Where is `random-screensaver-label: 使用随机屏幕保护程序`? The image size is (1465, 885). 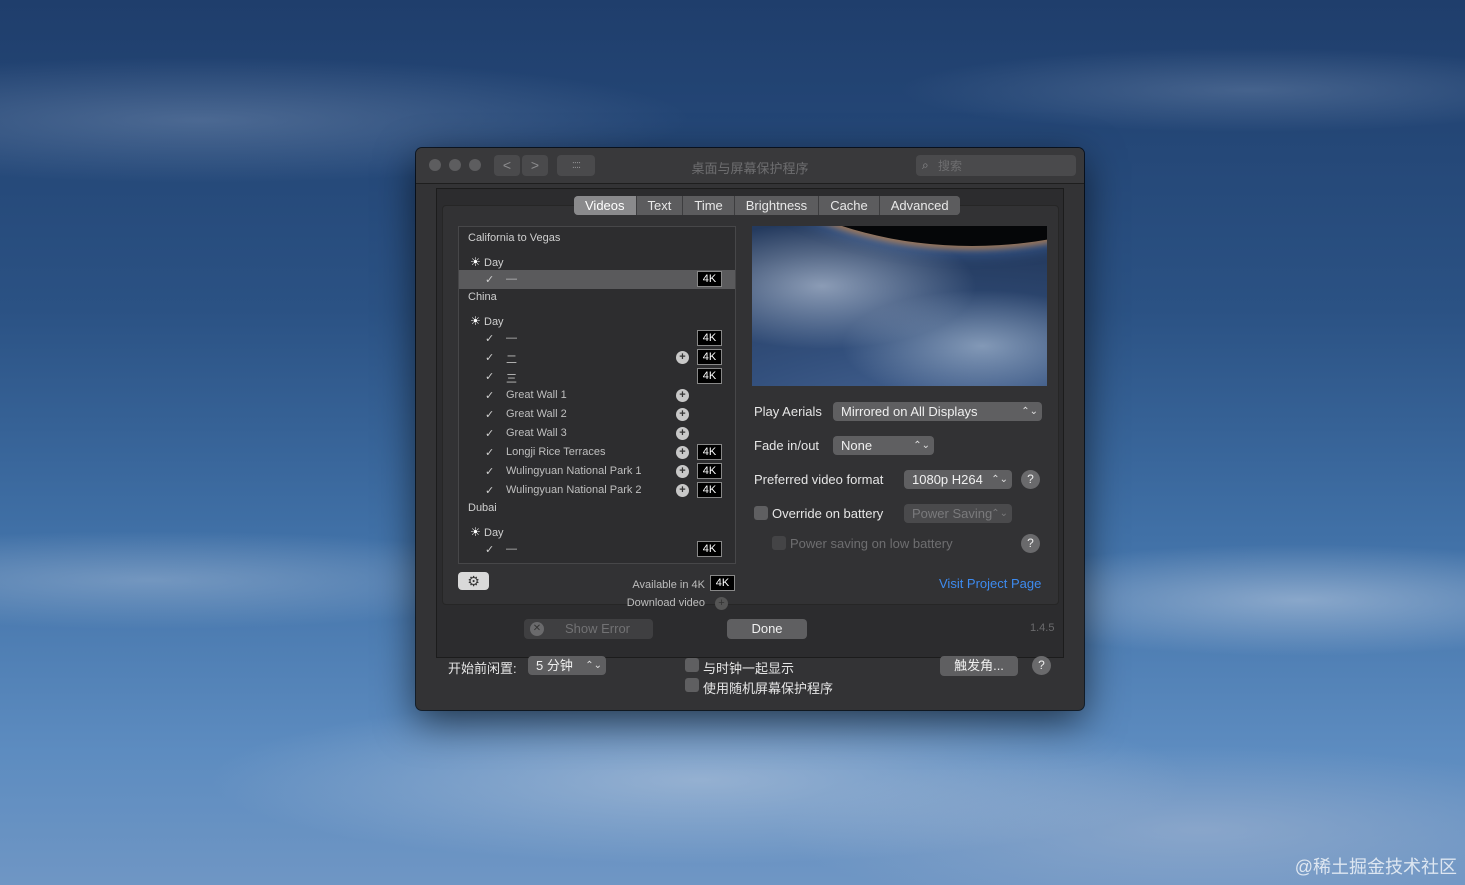 random-screensaver-label: 使用随机屏幕保护程序 is located at coordinates (768, 688).